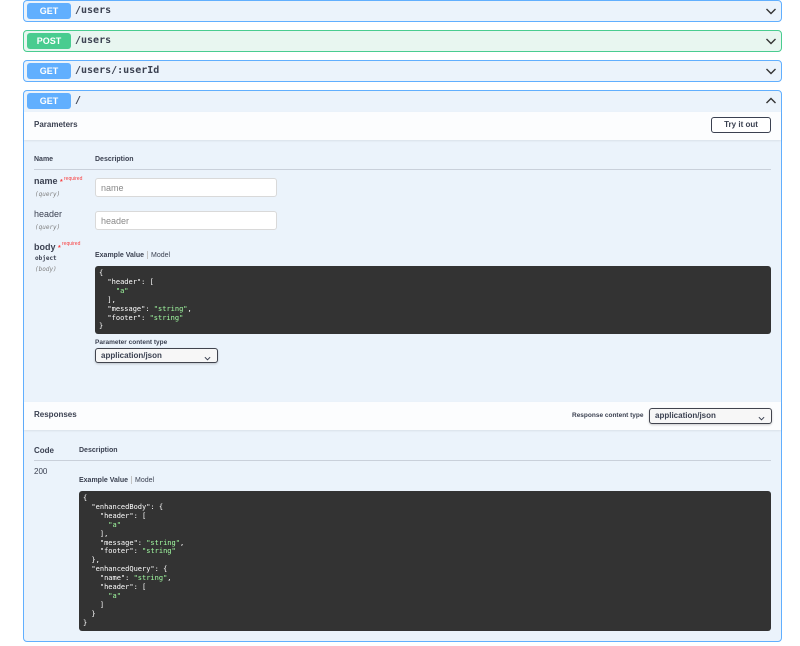 The height and width of the screenshot is (646, 800). I want to click on column-header-code: Code, so click(44, 450).